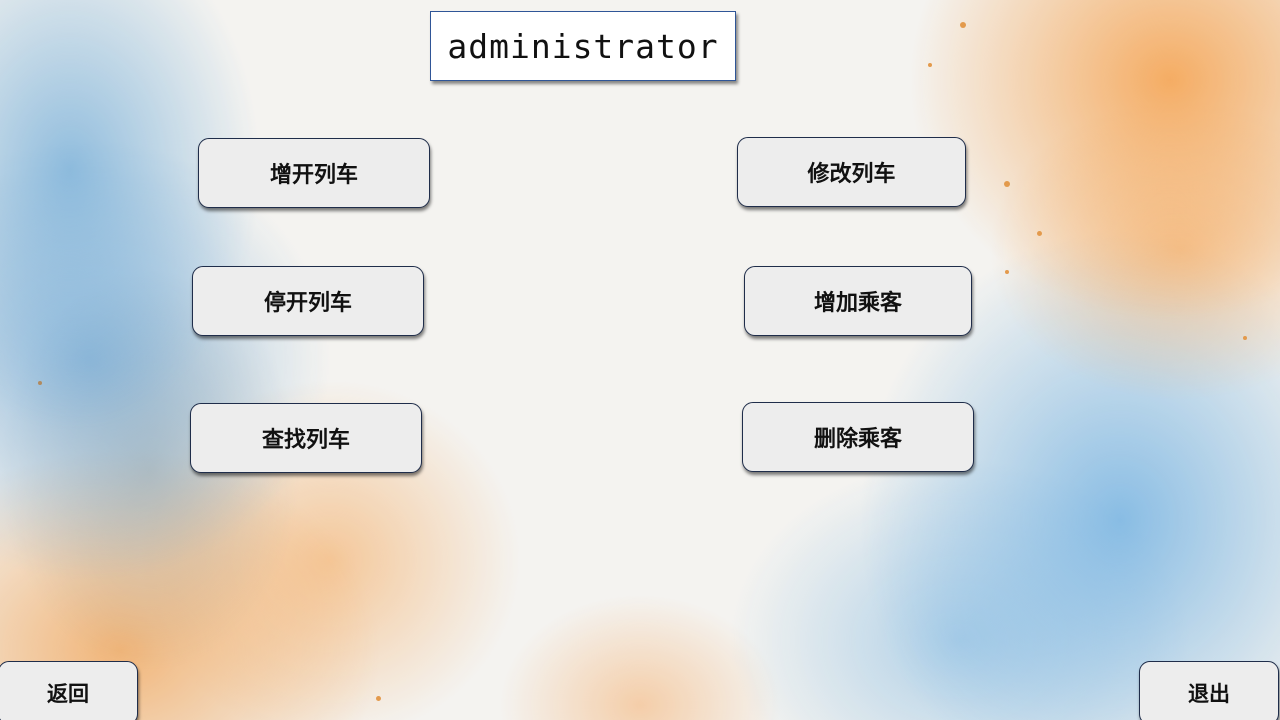 The image size is (1280, 720). What do you see at coordinates (69, 690) in the screenshot?
I see `back-button: 返回` at bounding box center [69, 690].